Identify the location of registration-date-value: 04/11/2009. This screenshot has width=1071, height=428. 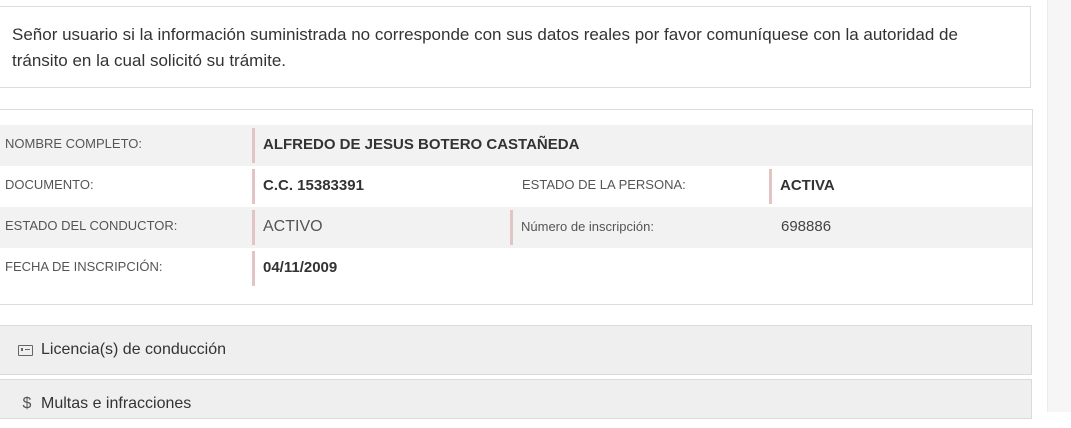
(294, 268).